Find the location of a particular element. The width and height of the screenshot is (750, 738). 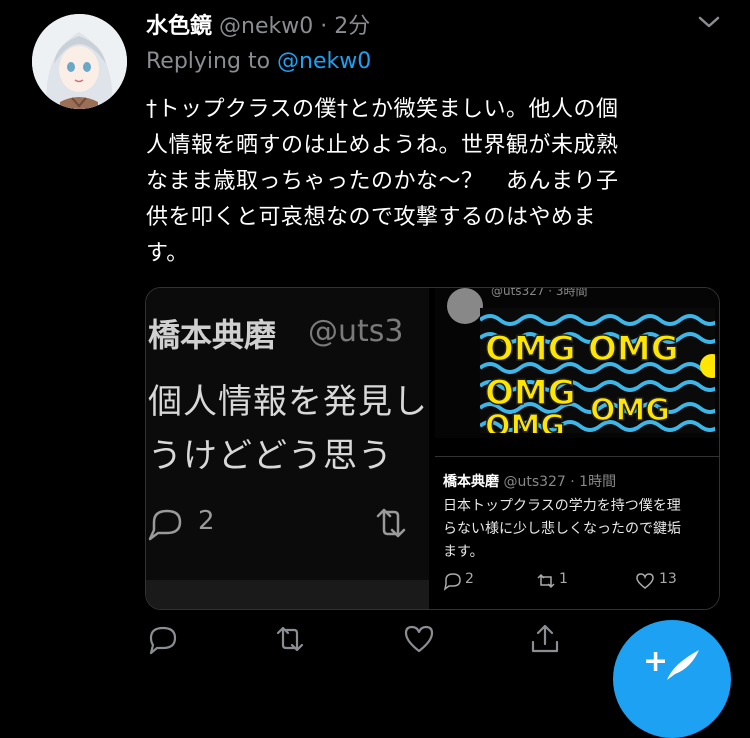

tweet-header: 水色鏡 @nekw0 · 2分 is located at coordinates (258, 24).